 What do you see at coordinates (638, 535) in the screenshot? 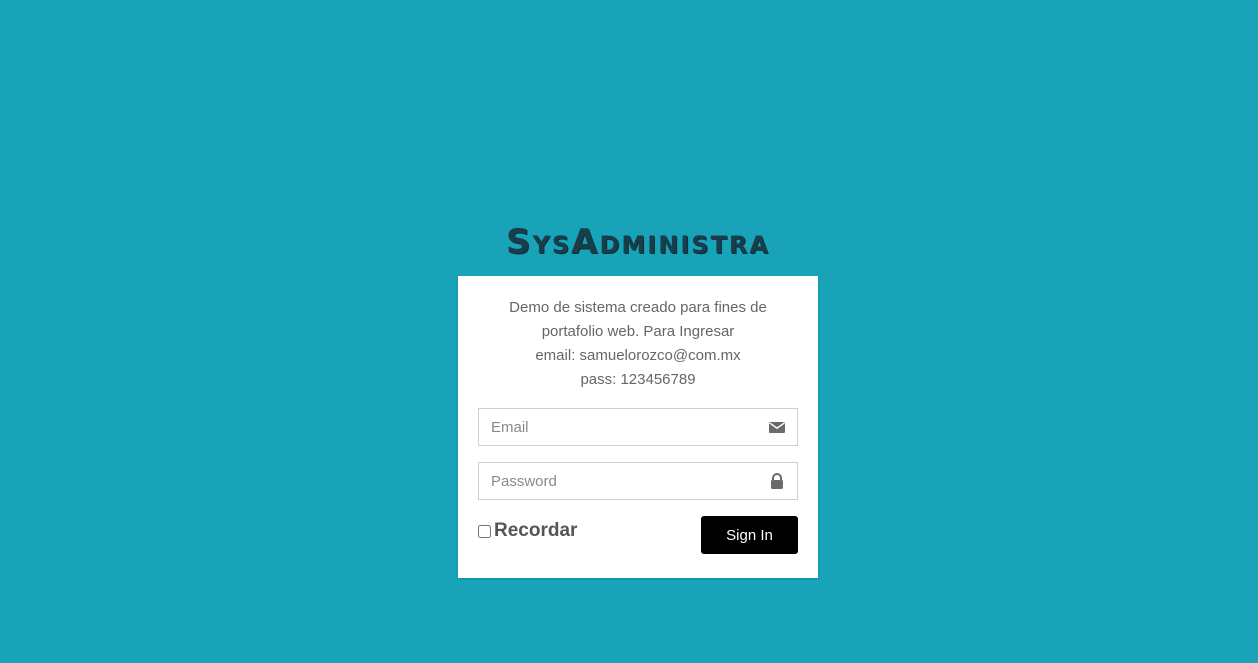
I see `form-actions: Recordar Sign In` at bounding box center [638, 535].